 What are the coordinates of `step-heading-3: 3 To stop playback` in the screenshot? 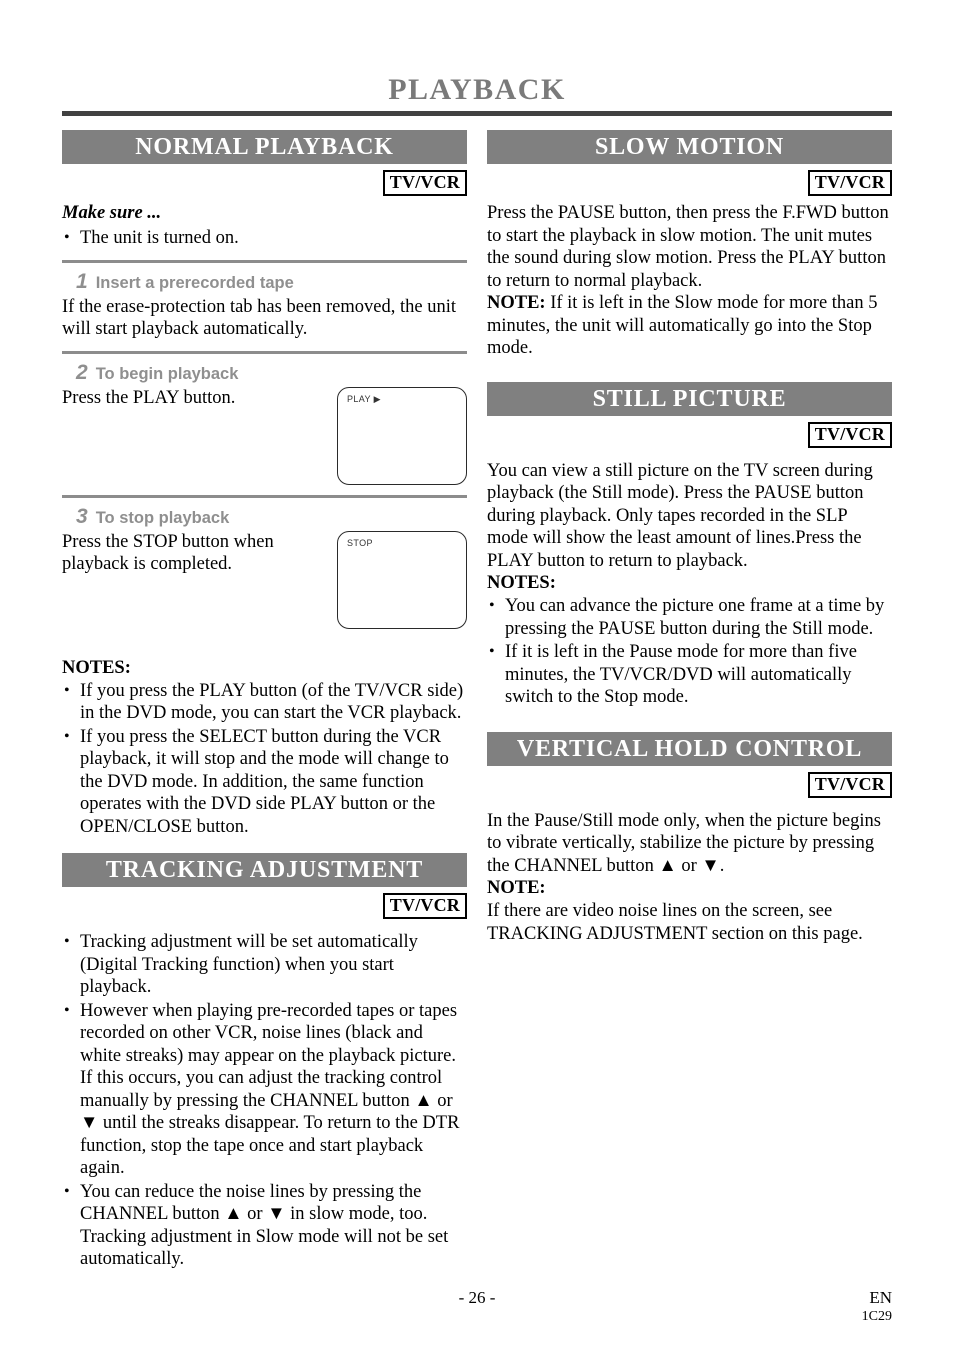 It's located at (271, 517).